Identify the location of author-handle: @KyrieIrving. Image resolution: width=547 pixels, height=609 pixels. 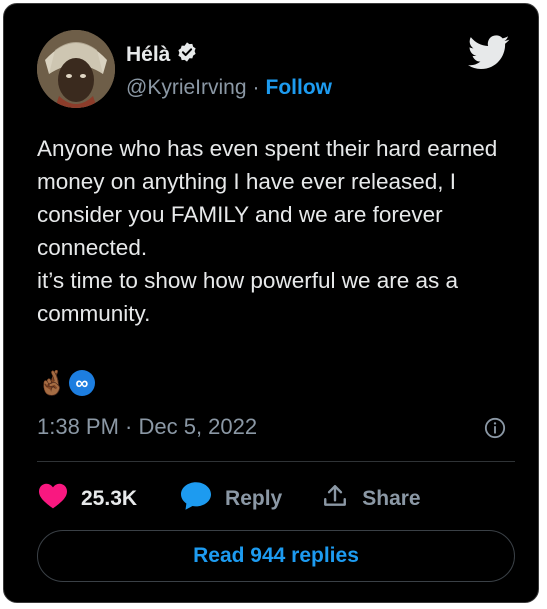
(186, 88).